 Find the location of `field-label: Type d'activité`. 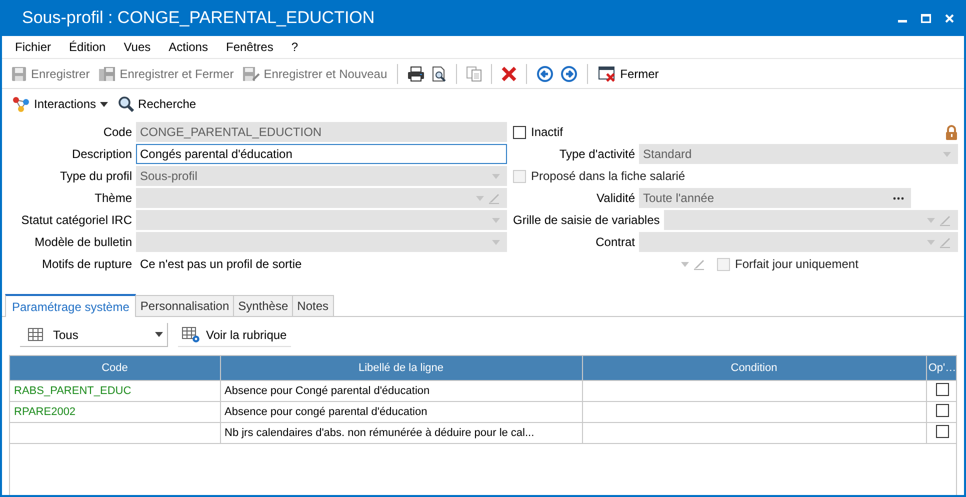

field-label: Type d'activité is located at coordinates (597, 154).